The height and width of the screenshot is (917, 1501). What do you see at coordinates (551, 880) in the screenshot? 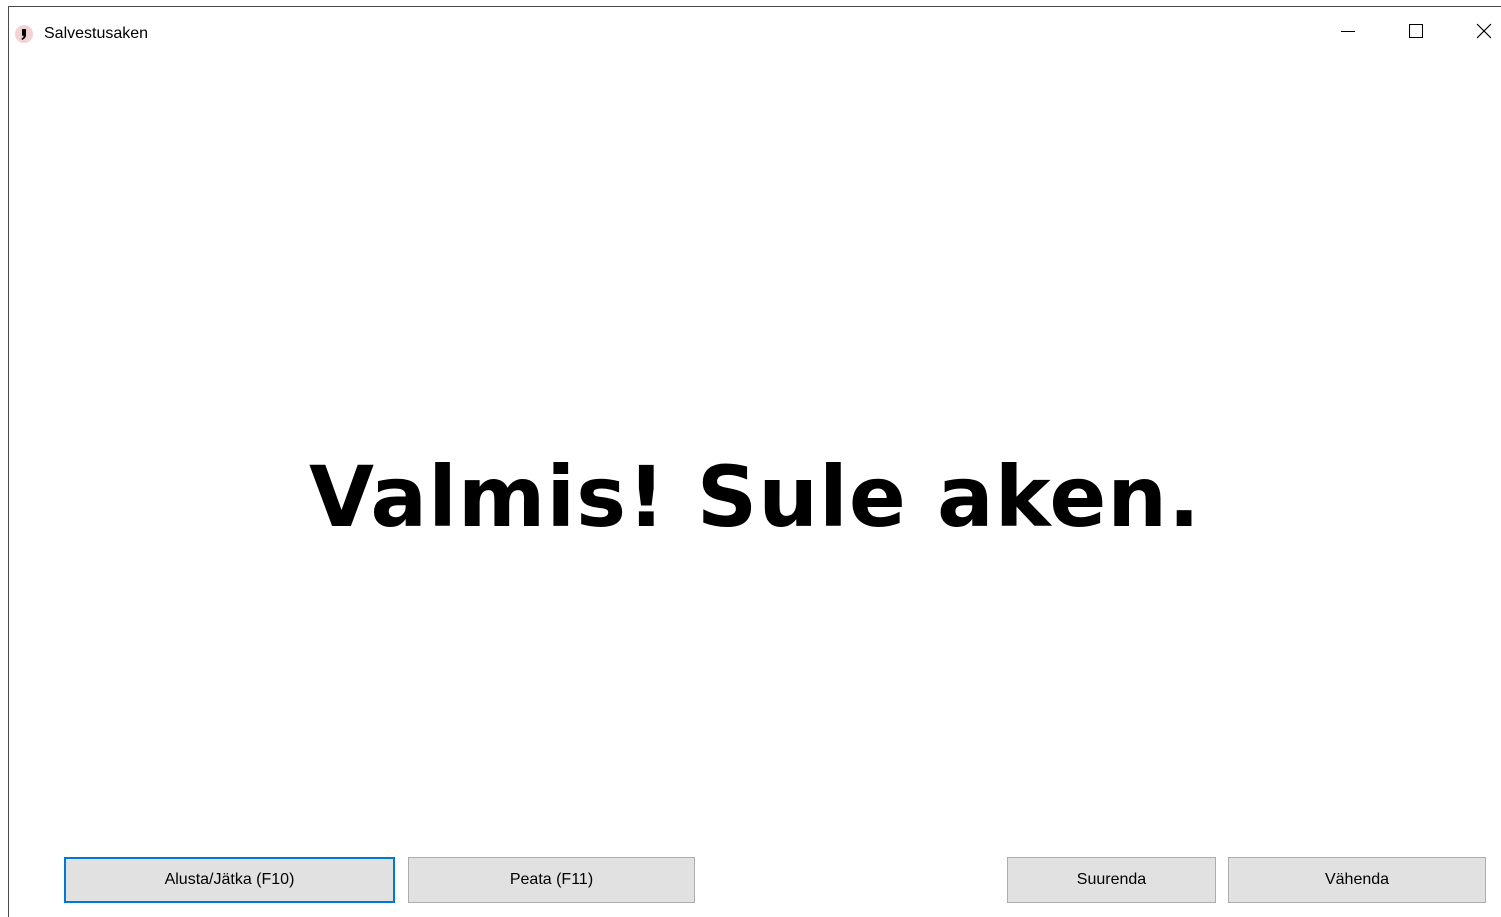
I see `stop-button: Peata (F11)` at bounding box center [551, 880].